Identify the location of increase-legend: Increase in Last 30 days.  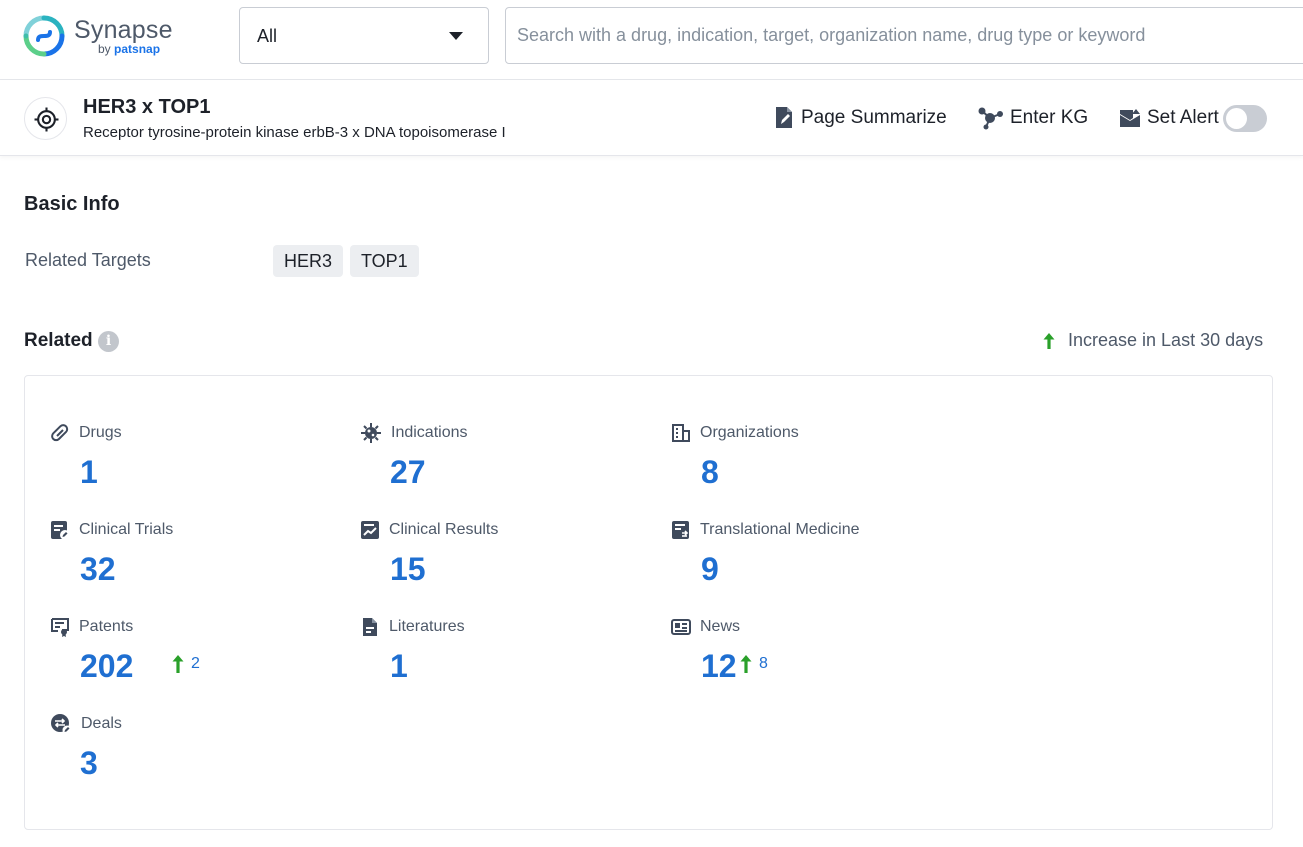
(1152, 340).